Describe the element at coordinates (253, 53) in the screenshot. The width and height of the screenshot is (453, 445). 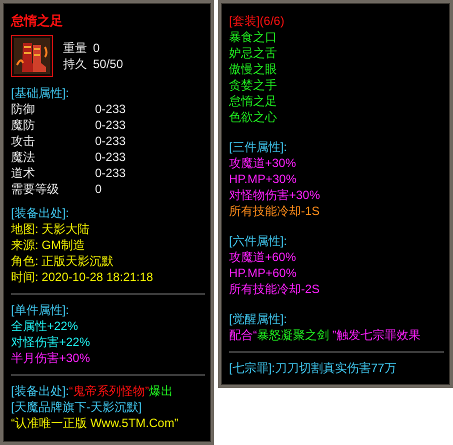
I see `info-line: 妒忌之舌` at that location.